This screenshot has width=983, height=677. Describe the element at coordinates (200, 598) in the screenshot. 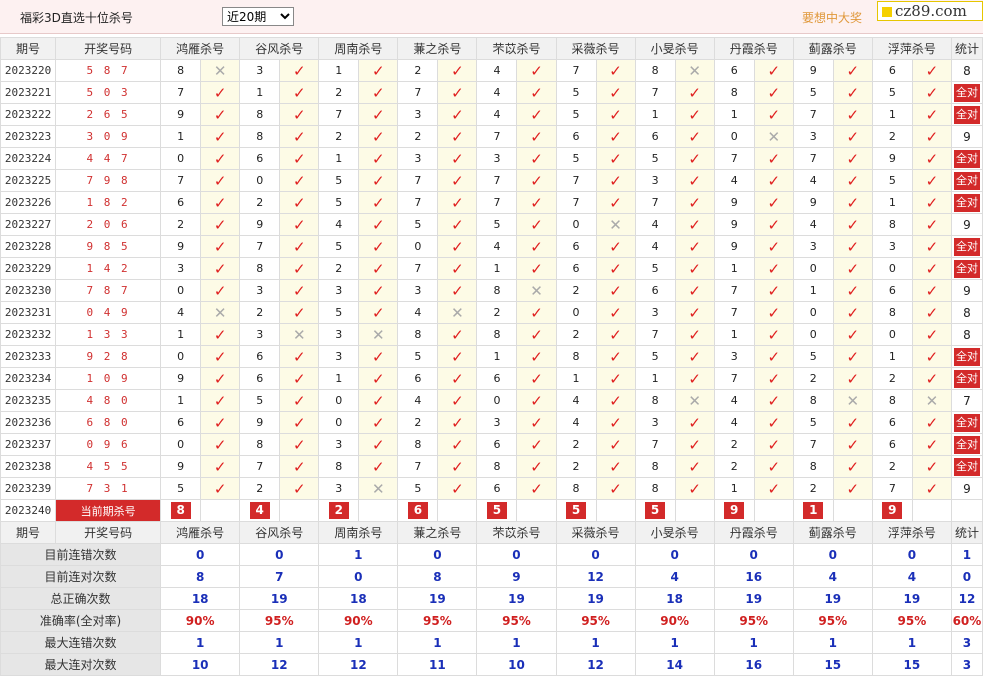

I see `stat-value: 18` at that location.